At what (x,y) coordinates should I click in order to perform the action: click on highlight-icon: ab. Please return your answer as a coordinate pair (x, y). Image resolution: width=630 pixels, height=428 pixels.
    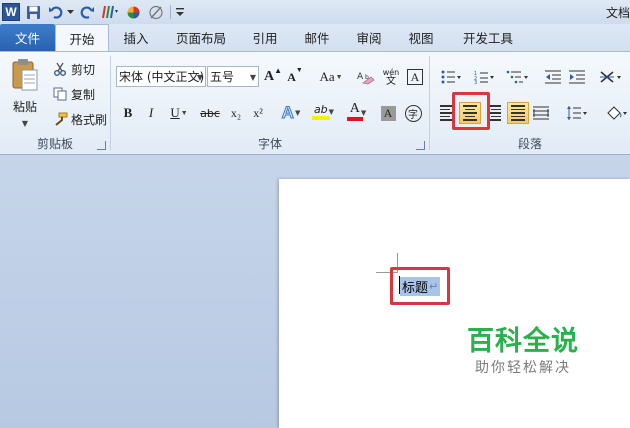
    Looking at the image, I should click on (320, 109).